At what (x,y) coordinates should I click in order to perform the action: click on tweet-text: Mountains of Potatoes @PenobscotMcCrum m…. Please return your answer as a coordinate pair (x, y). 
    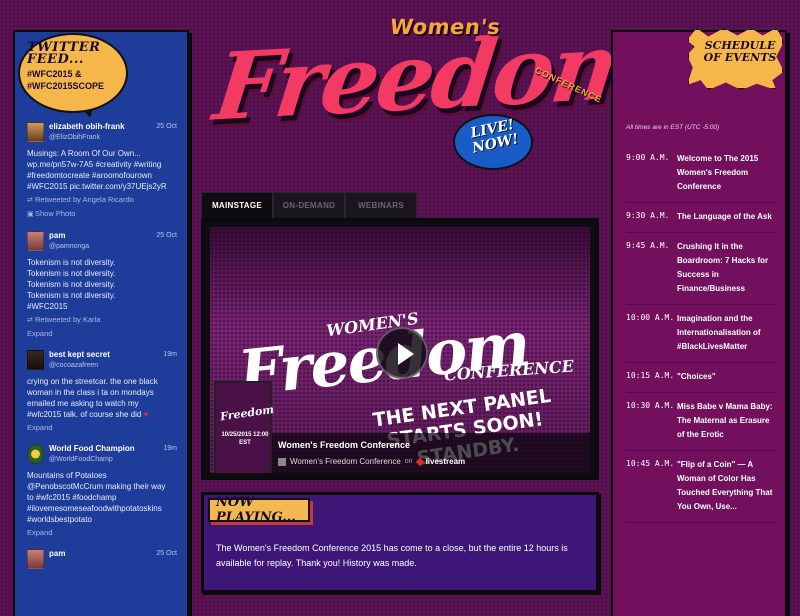
    Looking at the image, I should click on (102, 497).